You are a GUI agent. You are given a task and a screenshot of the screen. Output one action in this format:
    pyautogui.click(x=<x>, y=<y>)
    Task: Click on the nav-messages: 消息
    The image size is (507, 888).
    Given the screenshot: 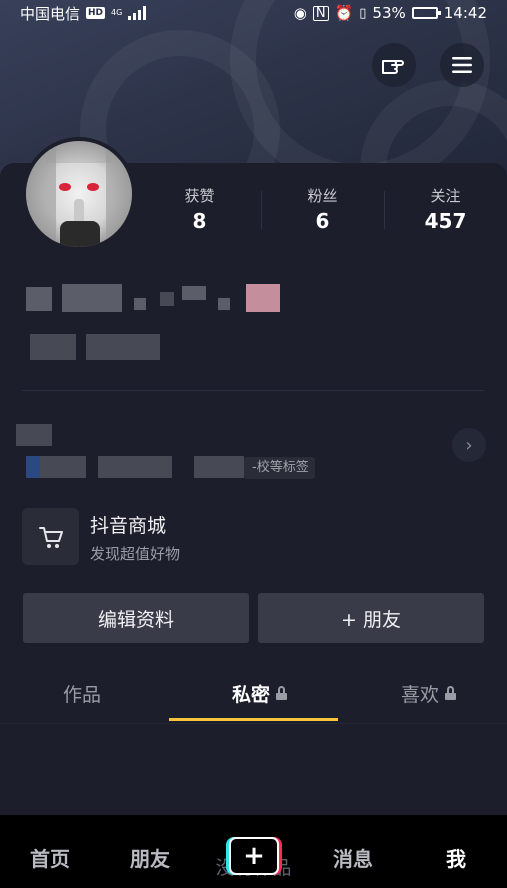 What is the action you would take?
    pyautogui.click(x=353, y=857)
    